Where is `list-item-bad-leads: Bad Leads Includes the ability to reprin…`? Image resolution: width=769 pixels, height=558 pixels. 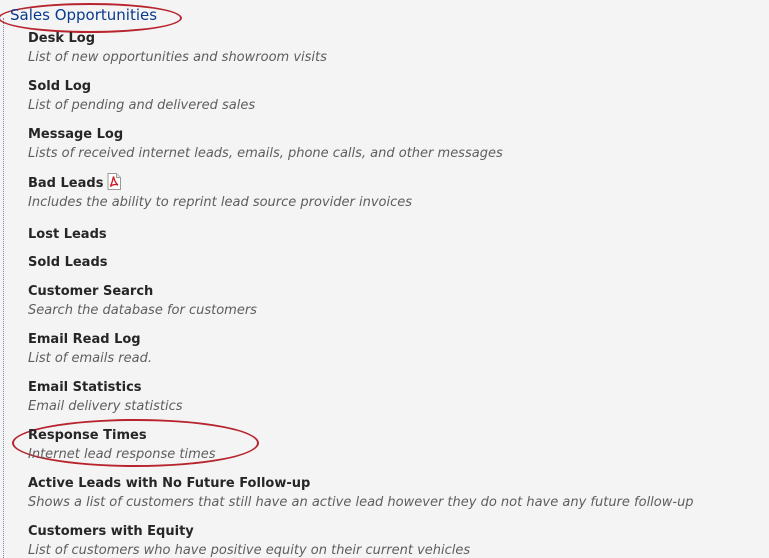
list-item-bad-leads: Bad Leads Includes the ability to reprin… is located at coordinates (220, 191).